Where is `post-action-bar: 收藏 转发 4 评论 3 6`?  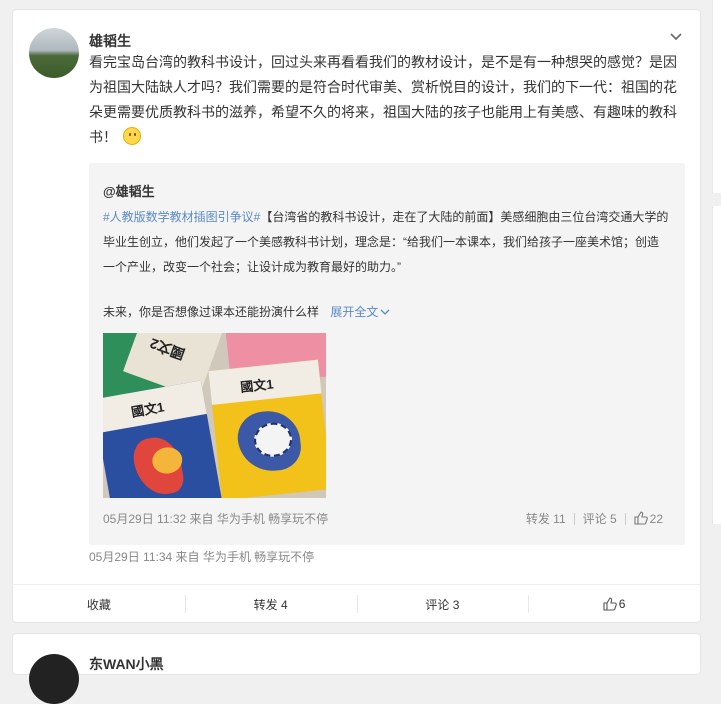
post-action-bar: 收藏 转发 4 评论 3 6 is located at coordinates (356, 603).